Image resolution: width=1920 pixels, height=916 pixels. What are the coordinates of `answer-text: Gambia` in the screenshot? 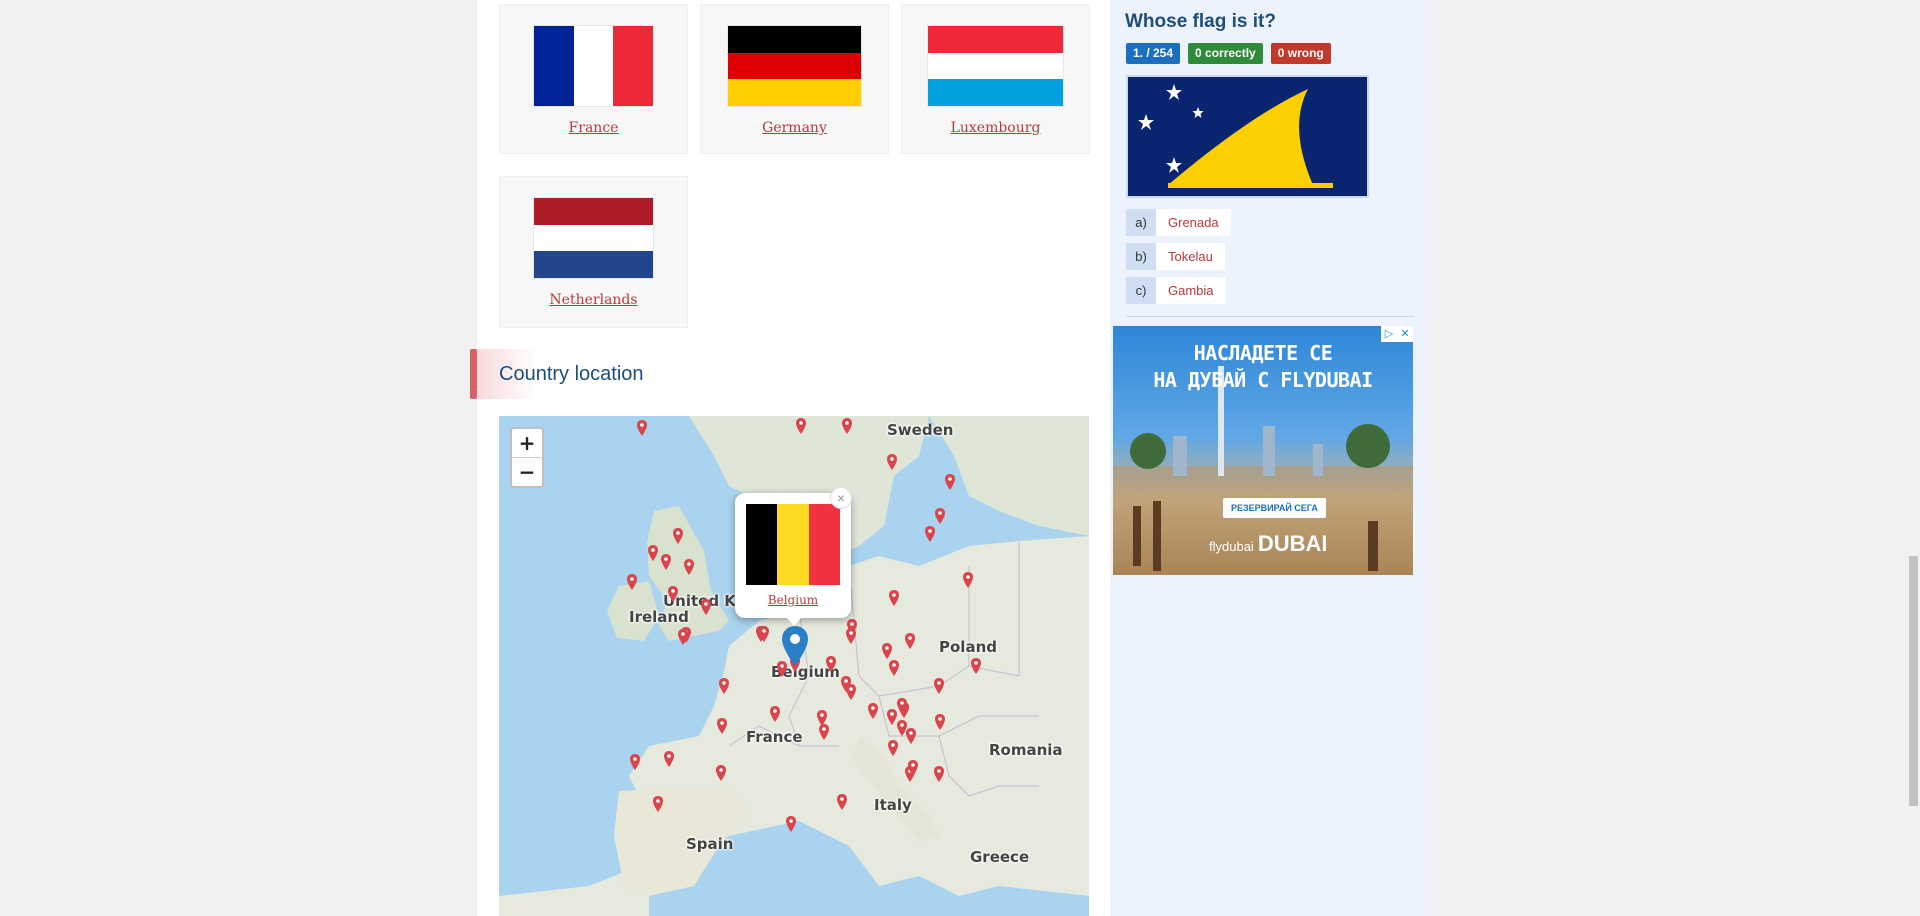 It's located at (1191, 290).